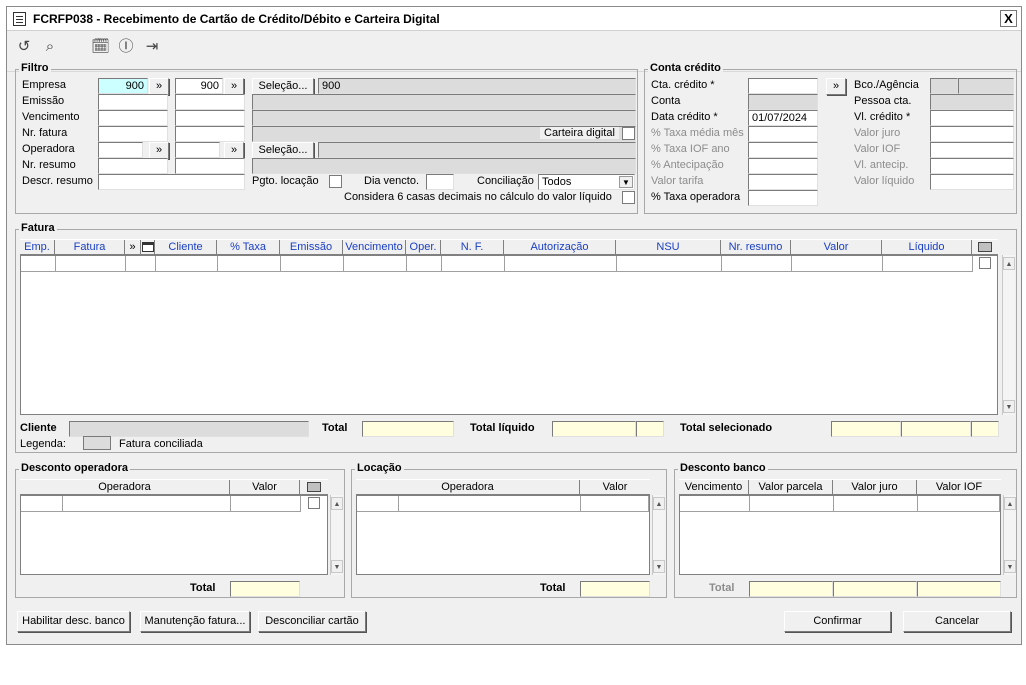 Image resolution: width=1026 pixels, height=685 pixels. I want to click on col-valor: Valor, so click(836, 247).